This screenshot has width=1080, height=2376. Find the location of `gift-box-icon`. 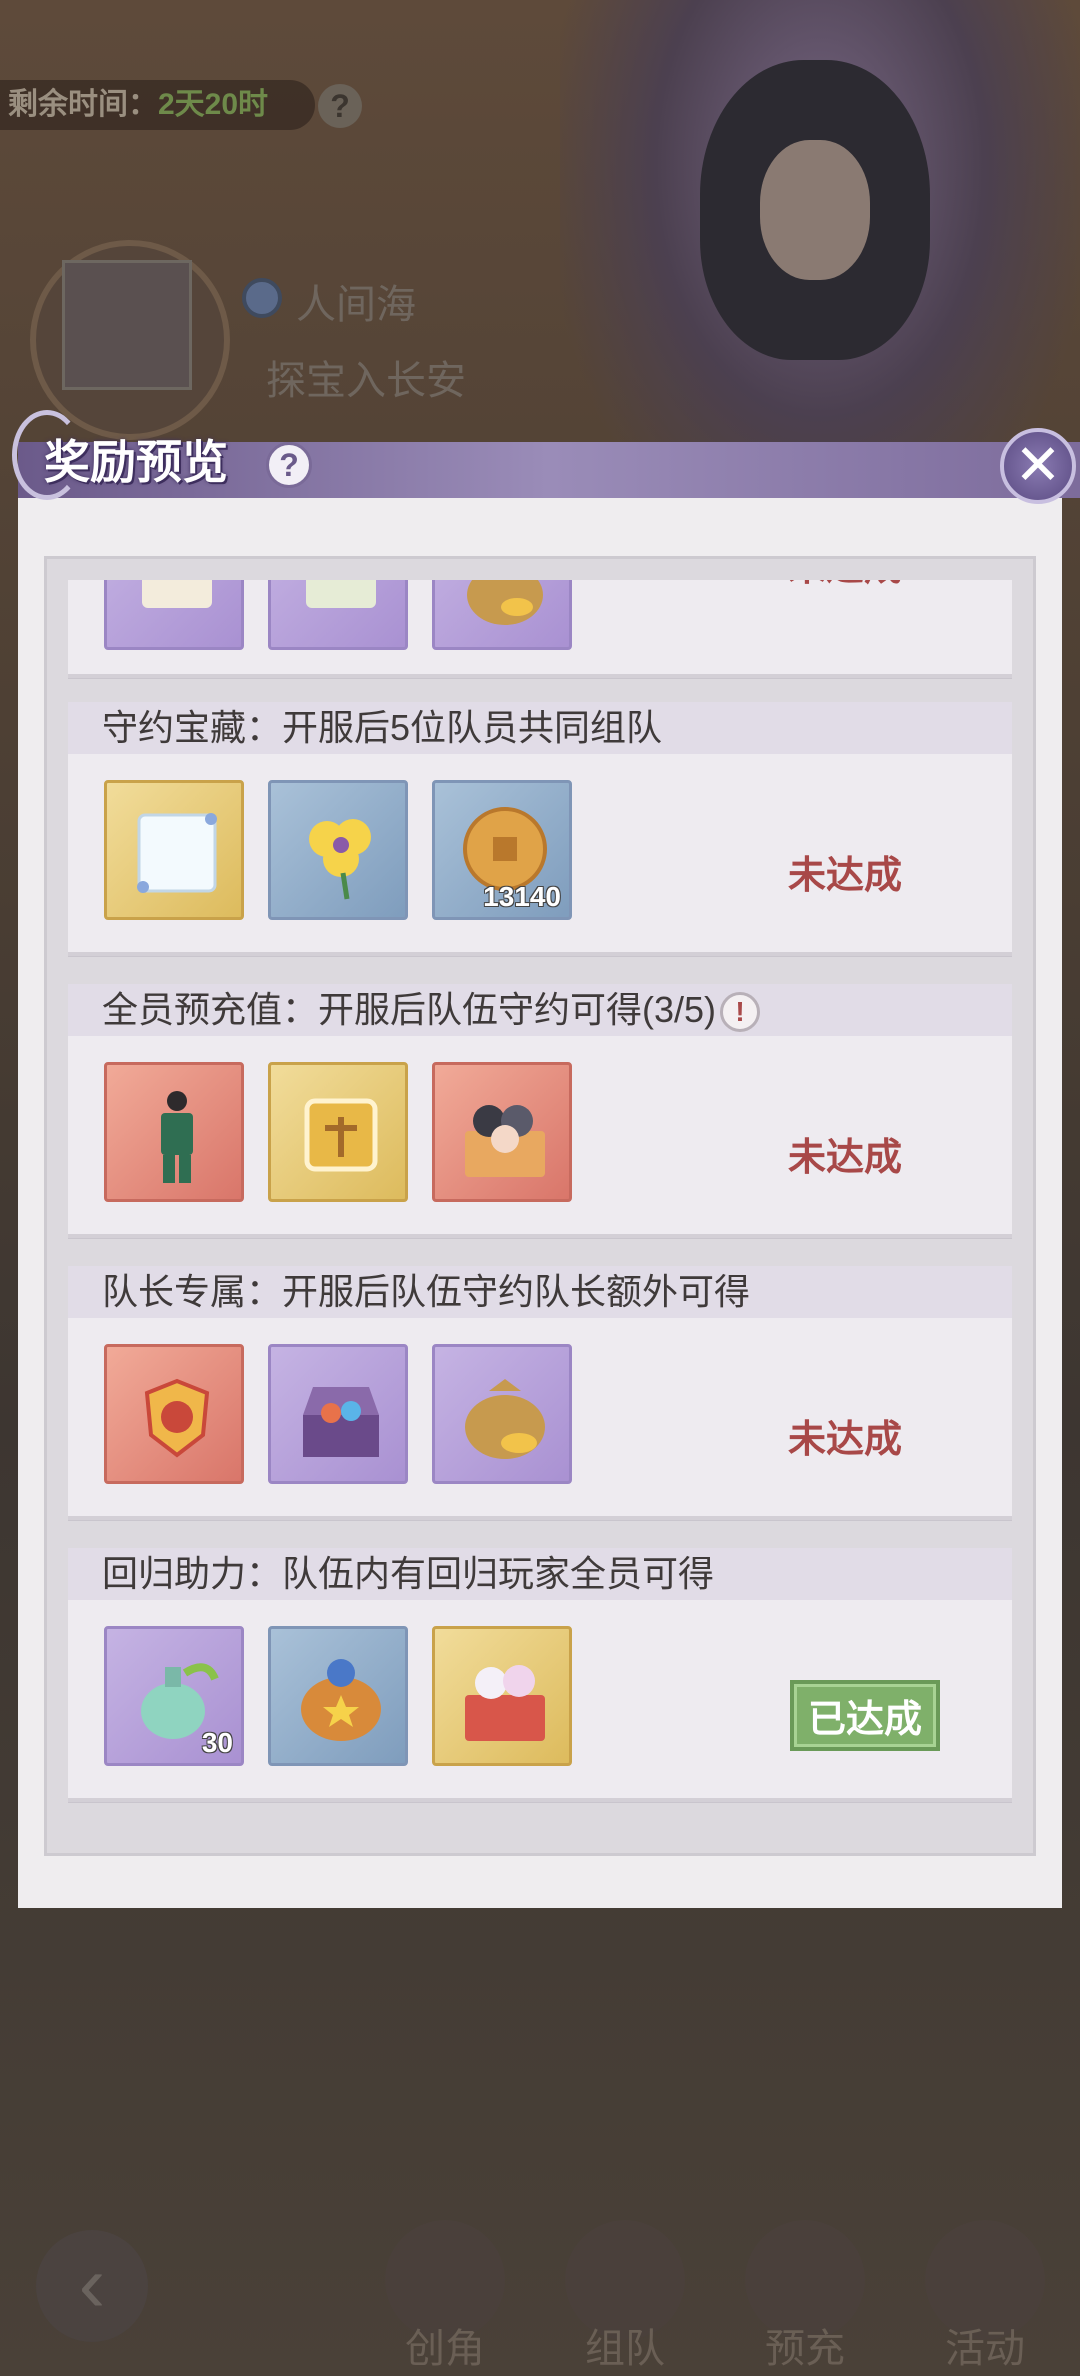

gift-box-icon is located at coordinates (505, 1141).